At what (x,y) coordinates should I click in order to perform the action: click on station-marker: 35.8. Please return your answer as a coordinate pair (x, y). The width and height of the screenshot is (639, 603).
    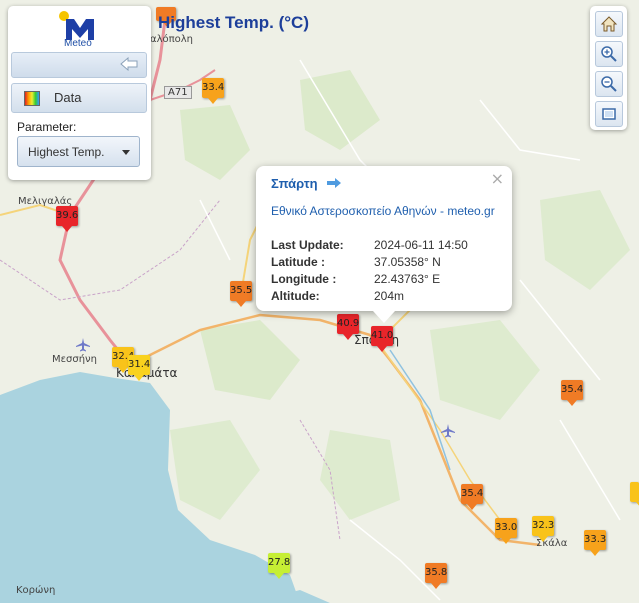
    Looking at the image, I should click on (436, 576).